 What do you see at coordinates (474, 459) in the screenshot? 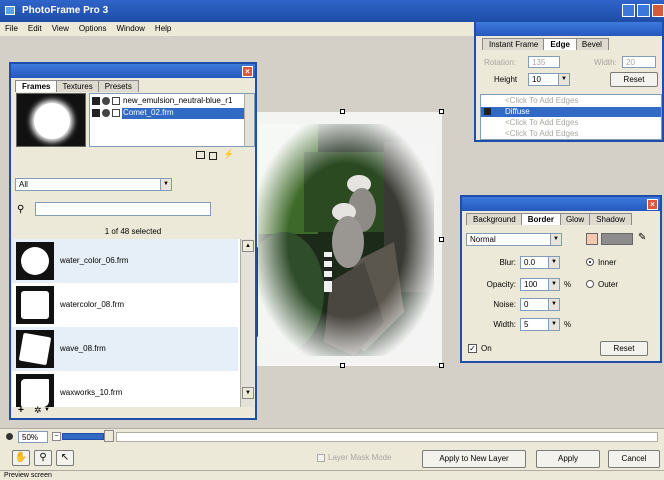
I see `apply-to-new-layer-button: Apply to New Layer` at bounding box center [474, 459].